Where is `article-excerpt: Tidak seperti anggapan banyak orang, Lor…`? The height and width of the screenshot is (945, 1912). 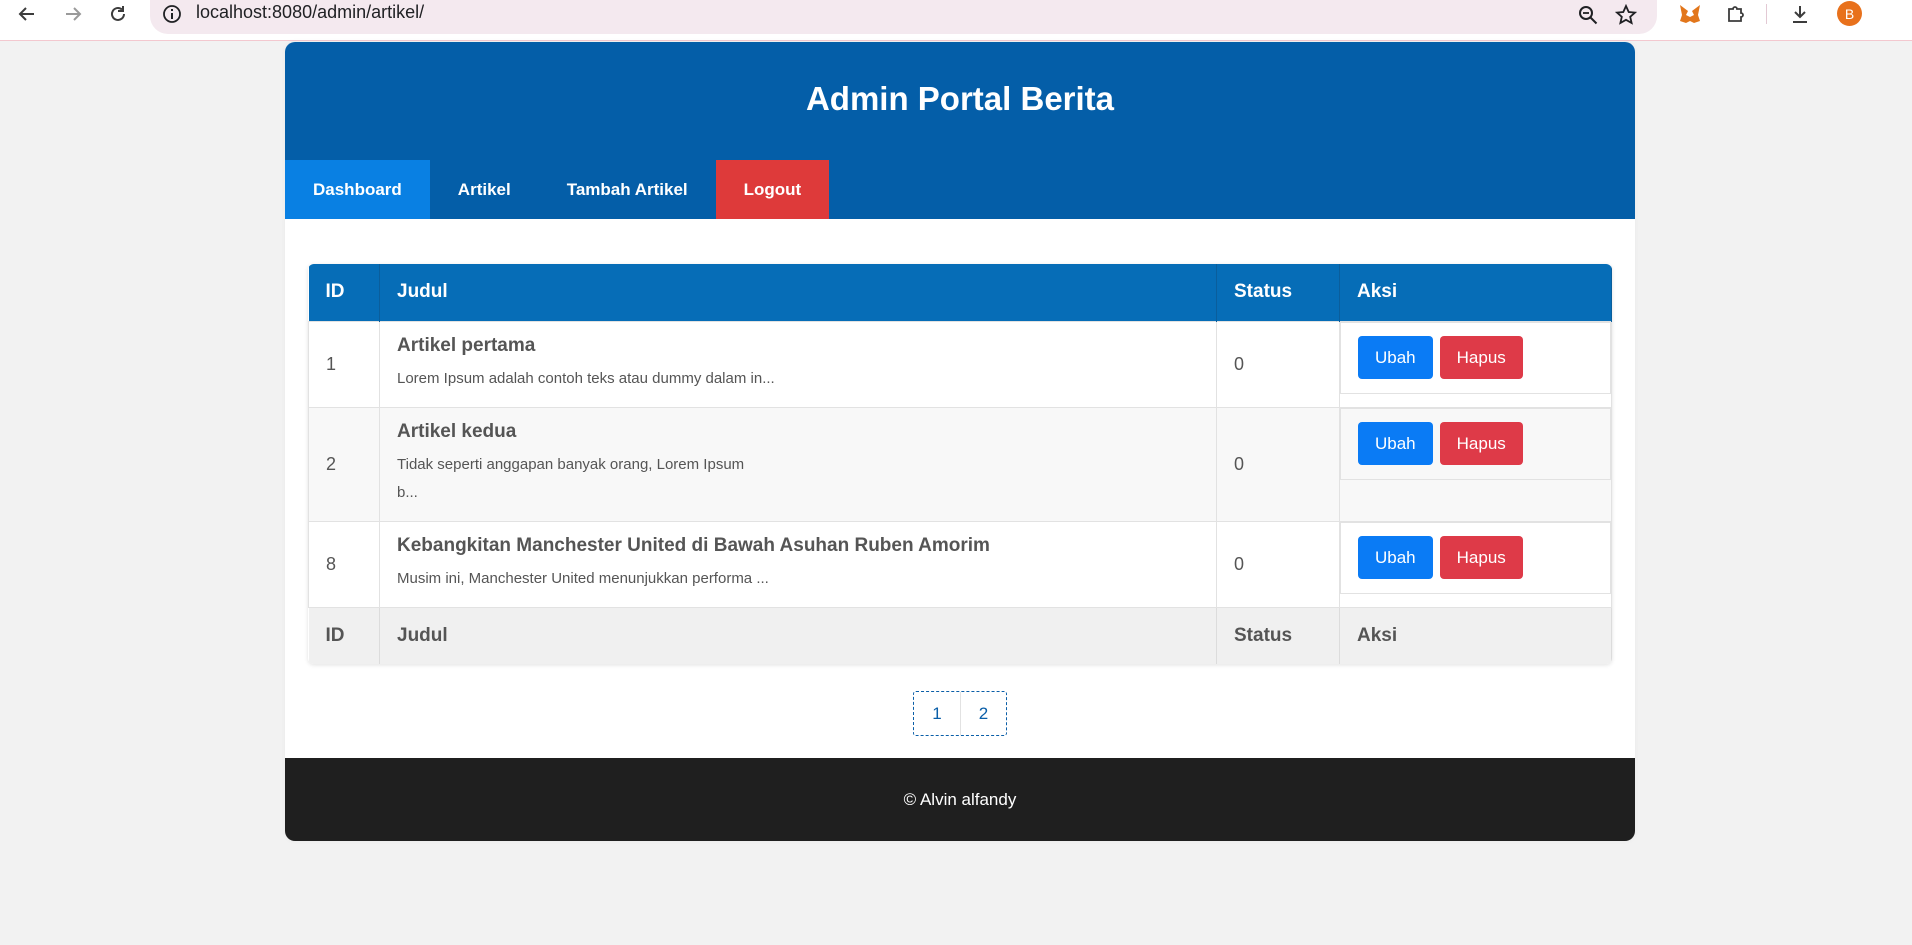 article-excerpt: Tidak seperti anggapan banyak orang, Lor… is located at coordinates (571, 464).